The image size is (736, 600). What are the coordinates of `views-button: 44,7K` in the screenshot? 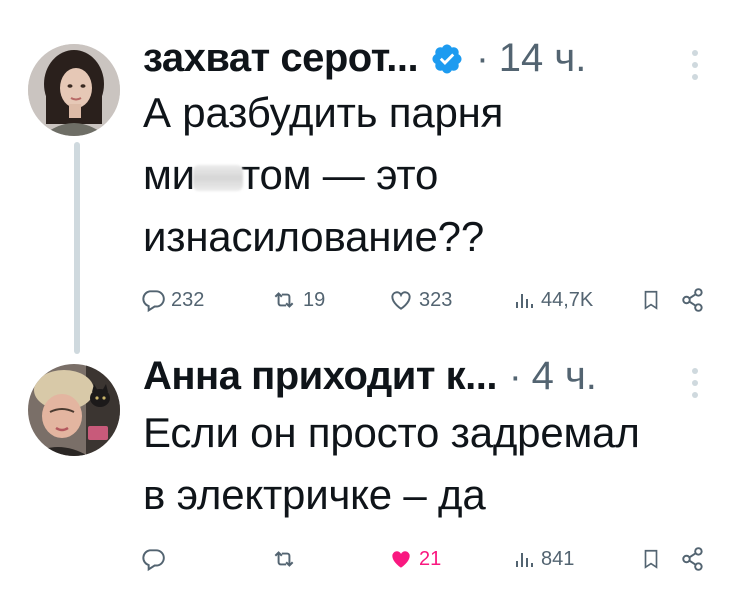 It's located at (552, 300).